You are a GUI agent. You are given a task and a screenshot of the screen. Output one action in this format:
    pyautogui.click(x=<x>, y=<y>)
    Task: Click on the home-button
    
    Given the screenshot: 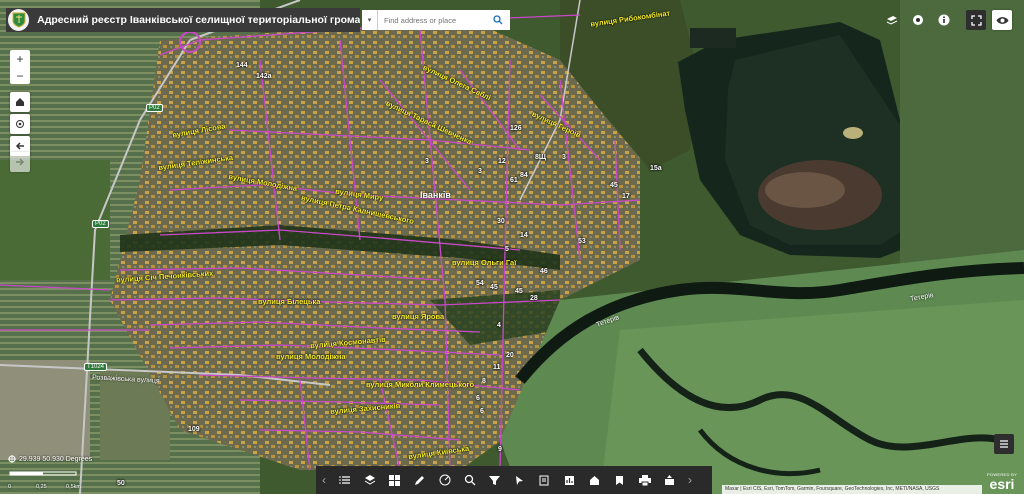 What is the action you would take?
    pyautogui.click(x=20, y=102)
    